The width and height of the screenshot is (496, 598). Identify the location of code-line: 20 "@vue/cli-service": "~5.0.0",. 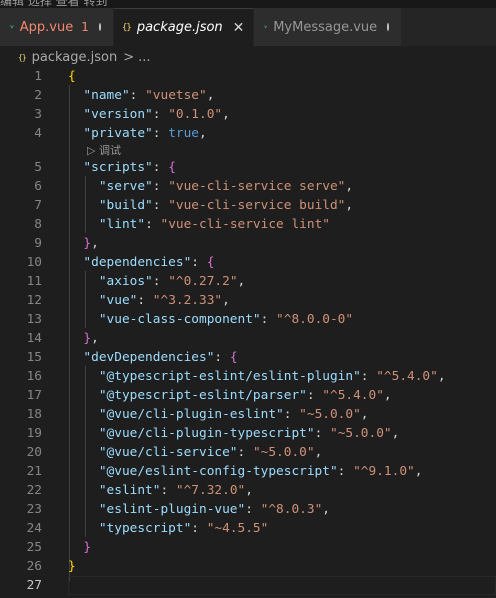
(248, 452).